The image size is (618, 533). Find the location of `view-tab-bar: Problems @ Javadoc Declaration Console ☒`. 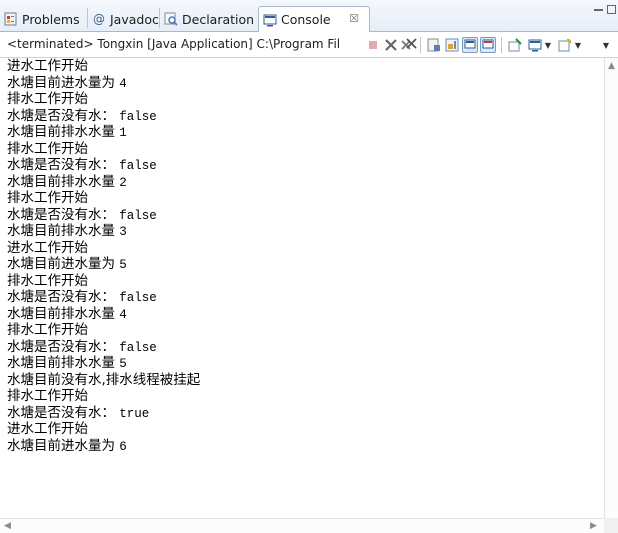

view-tab-bar: Problems @ Javadoc Declaration Console ☒ is located at coordinates (309, 16).